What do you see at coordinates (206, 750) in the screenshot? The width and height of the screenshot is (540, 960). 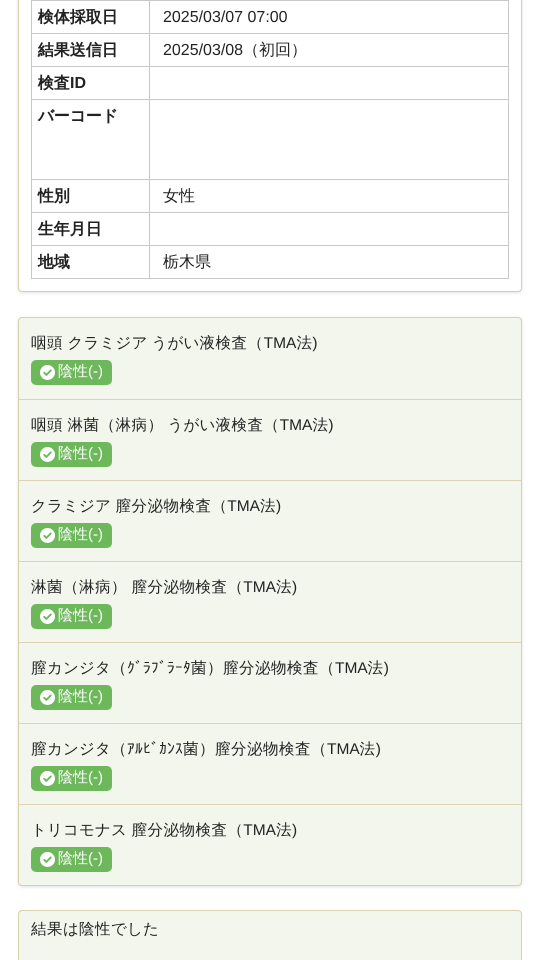 I see `test-name: 膣カンジタ（ｱﾙﾋﾞｶﾝｽ菌）膣分泌物検査（TMA法)` at bounding box center [206, 750].